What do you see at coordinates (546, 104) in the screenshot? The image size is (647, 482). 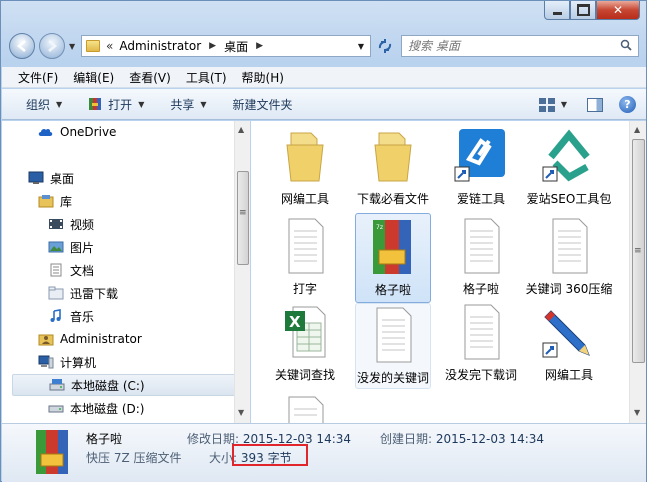 I see `view-options-icon` at bounding box center [546, 104].